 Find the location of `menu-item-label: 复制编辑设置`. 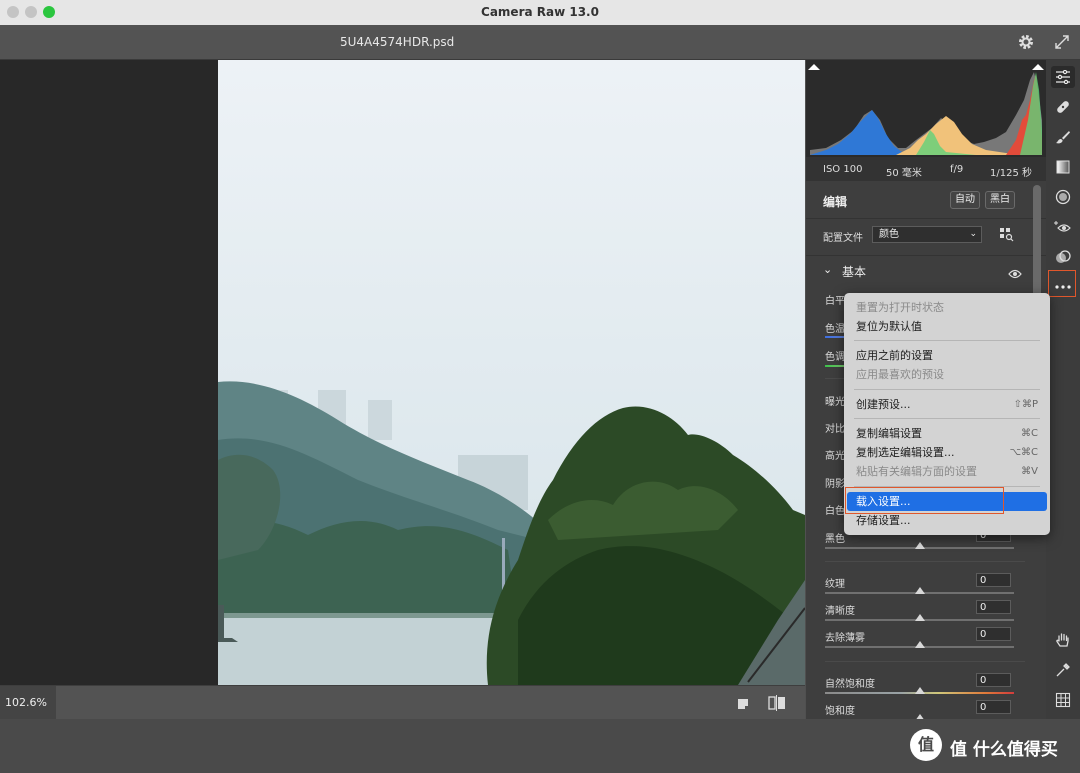

menu-item-label: 复制编辑设置 is located at coordinates (889, 433).